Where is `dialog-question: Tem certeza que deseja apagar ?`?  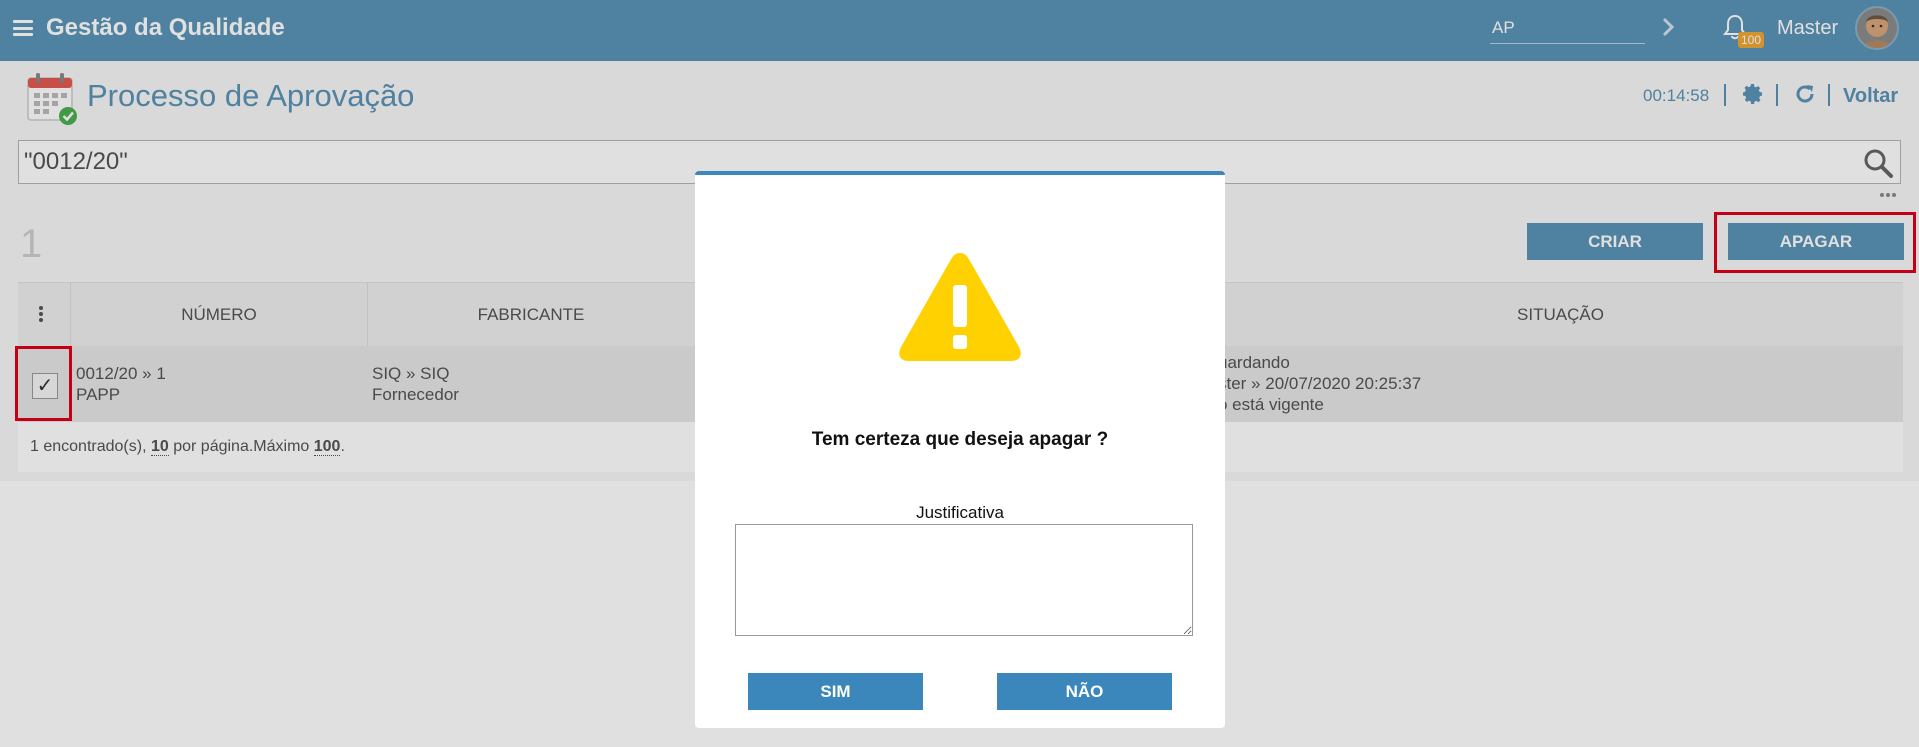 dialog-question: Tem certeza que deseja apagar ? is located at coordinates (960, 439).